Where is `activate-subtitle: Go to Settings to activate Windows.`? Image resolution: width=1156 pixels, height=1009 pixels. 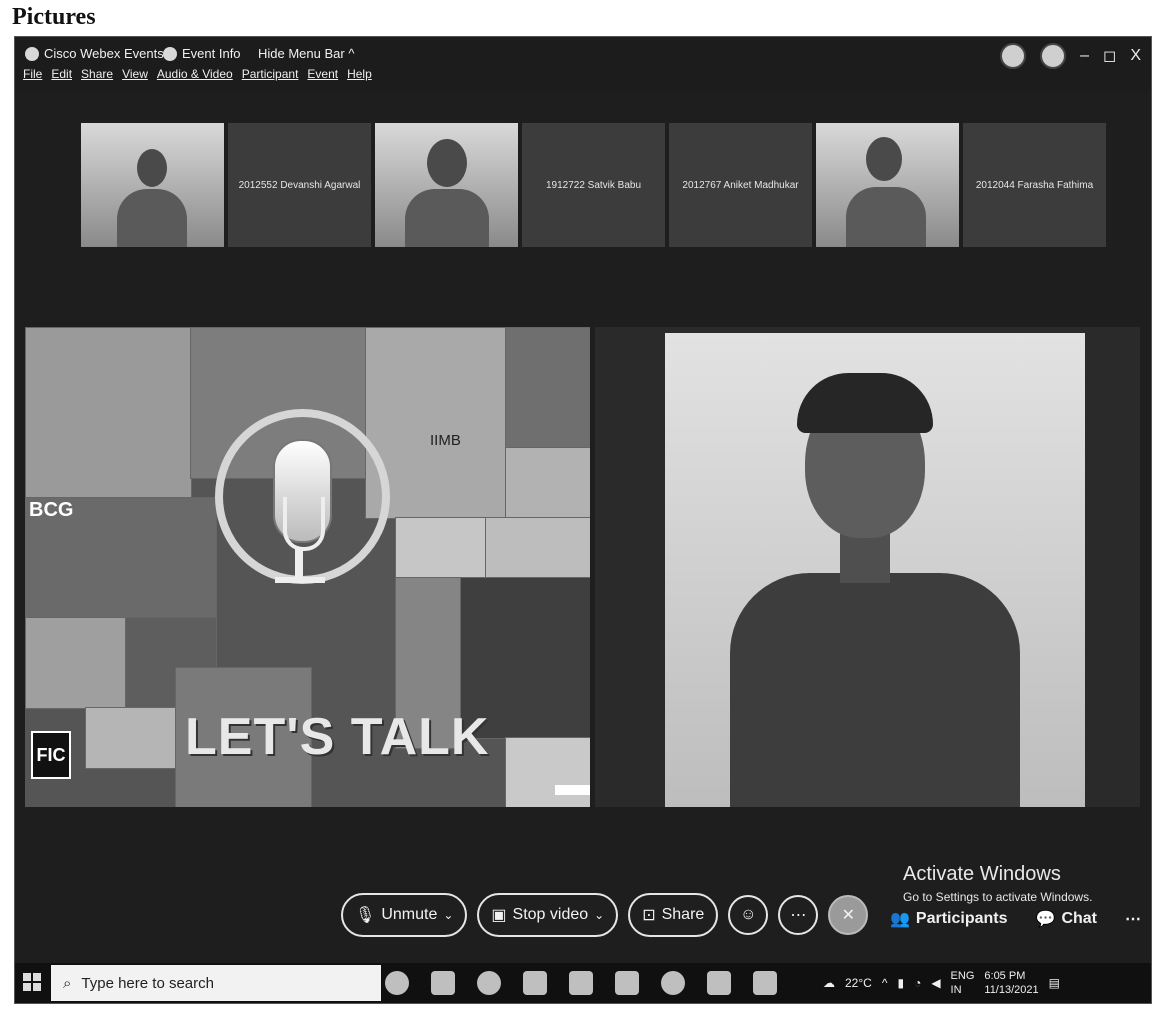
activate-subtitle: Go to Settings to activate Windows. is located at coordinates (998, 897).